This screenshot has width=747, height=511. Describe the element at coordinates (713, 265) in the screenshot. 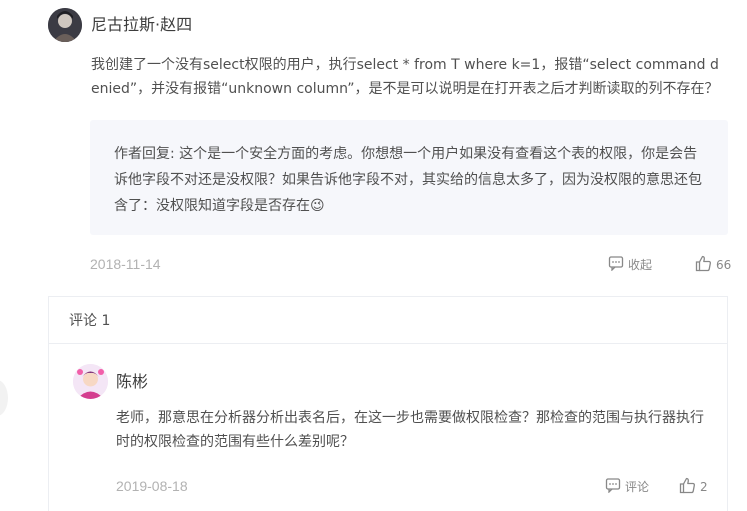

I see `like-button: 66` at that location.